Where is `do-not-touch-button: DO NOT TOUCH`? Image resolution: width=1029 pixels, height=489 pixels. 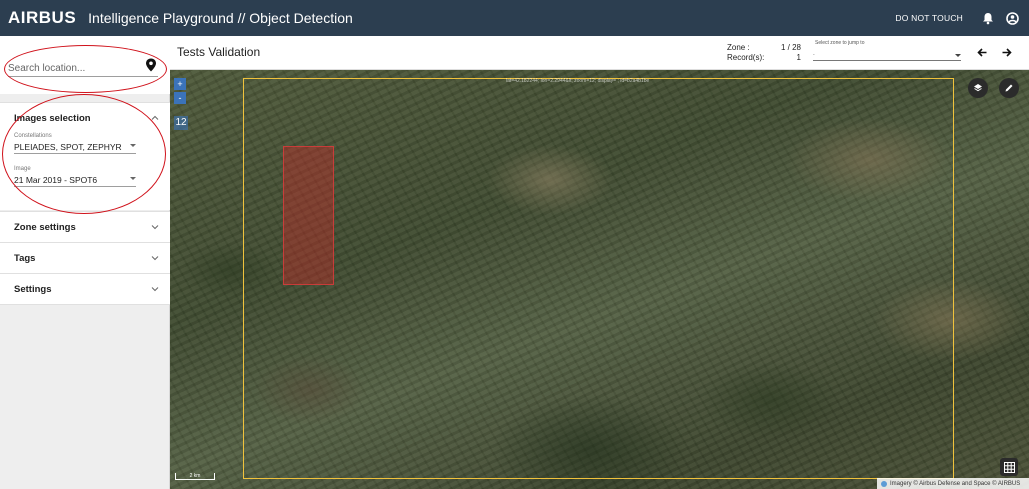
do-not-touch-button: DO NOT TOUCH is located at coordinates (929, 18).